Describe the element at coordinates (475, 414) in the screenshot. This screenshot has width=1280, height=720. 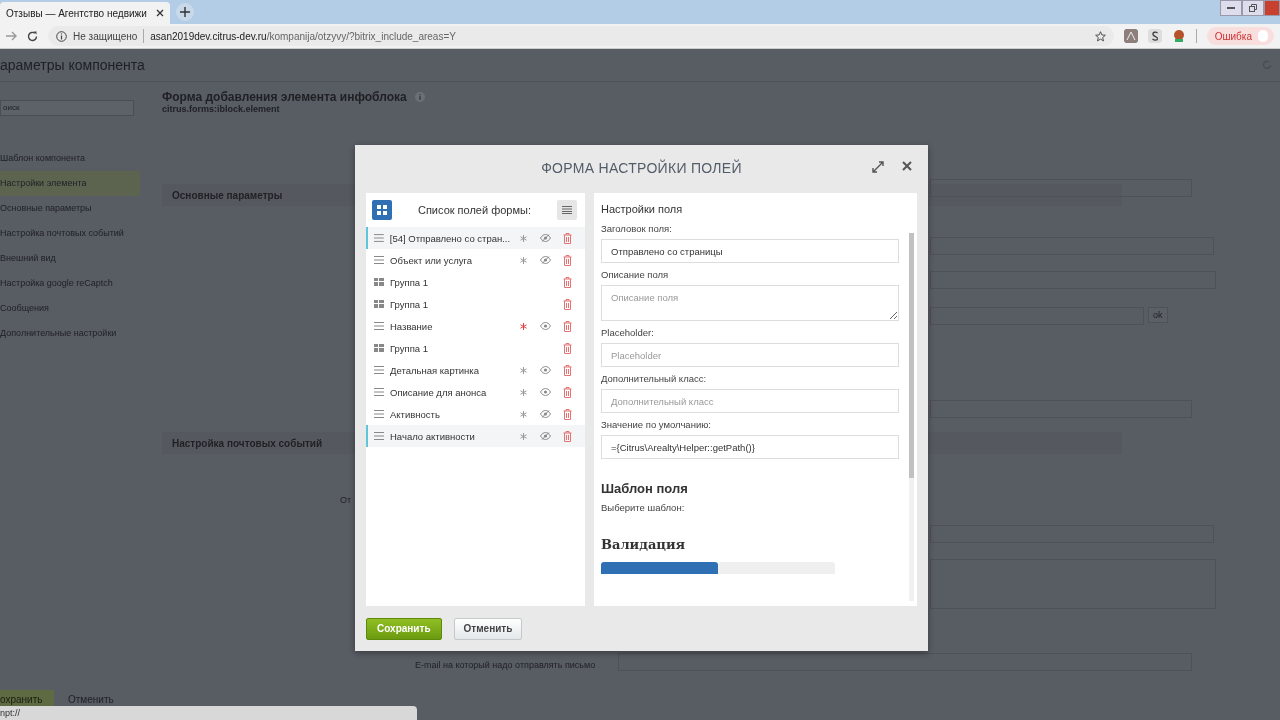
I see `field-list-item: Активность` at that location.